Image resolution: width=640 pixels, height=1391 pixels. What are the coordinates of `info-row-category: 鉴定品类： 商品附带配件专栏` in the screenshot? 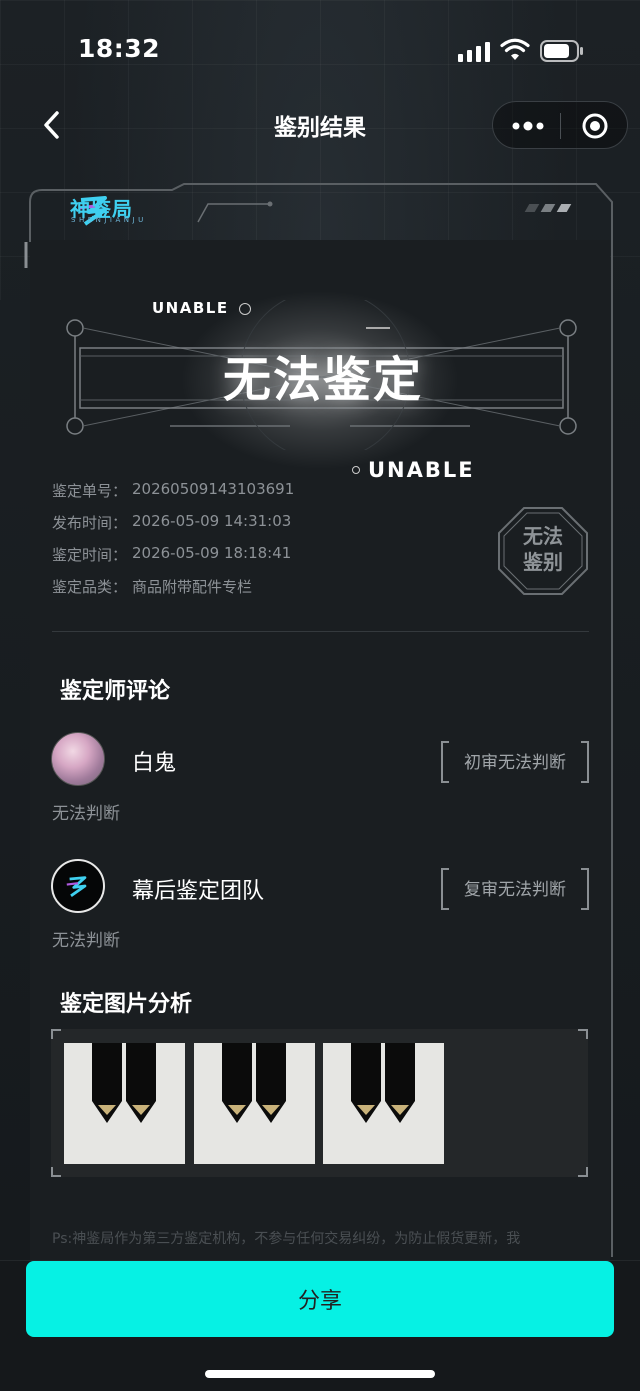 It's located at (173, 592).